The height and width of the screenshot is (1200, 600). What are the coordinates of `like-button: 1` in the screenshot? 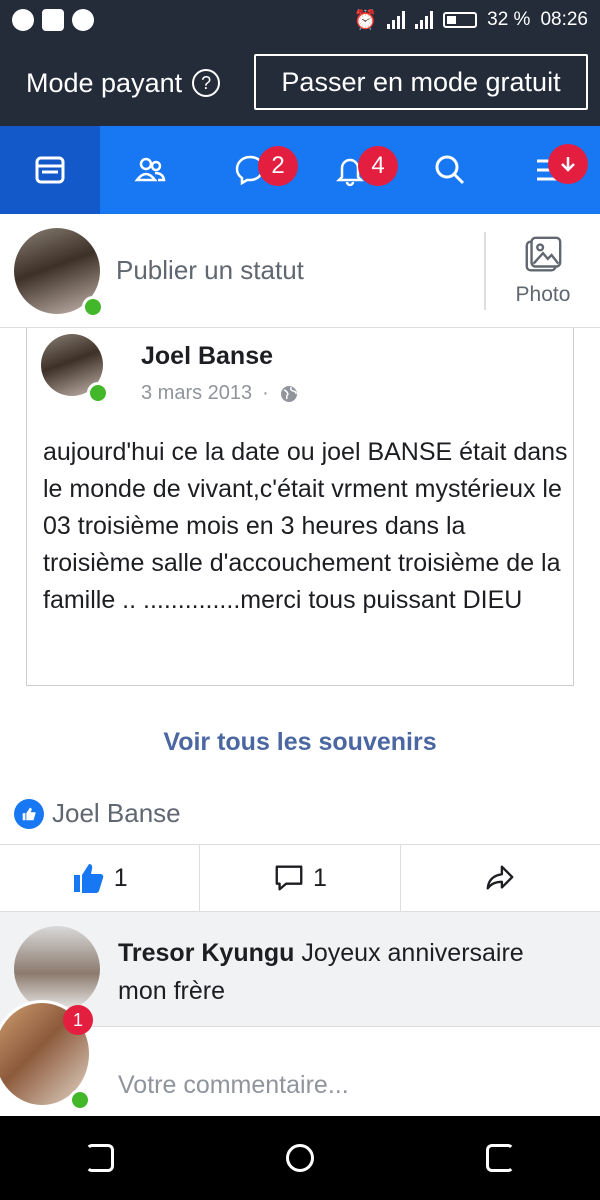 It's located at (99, 878).